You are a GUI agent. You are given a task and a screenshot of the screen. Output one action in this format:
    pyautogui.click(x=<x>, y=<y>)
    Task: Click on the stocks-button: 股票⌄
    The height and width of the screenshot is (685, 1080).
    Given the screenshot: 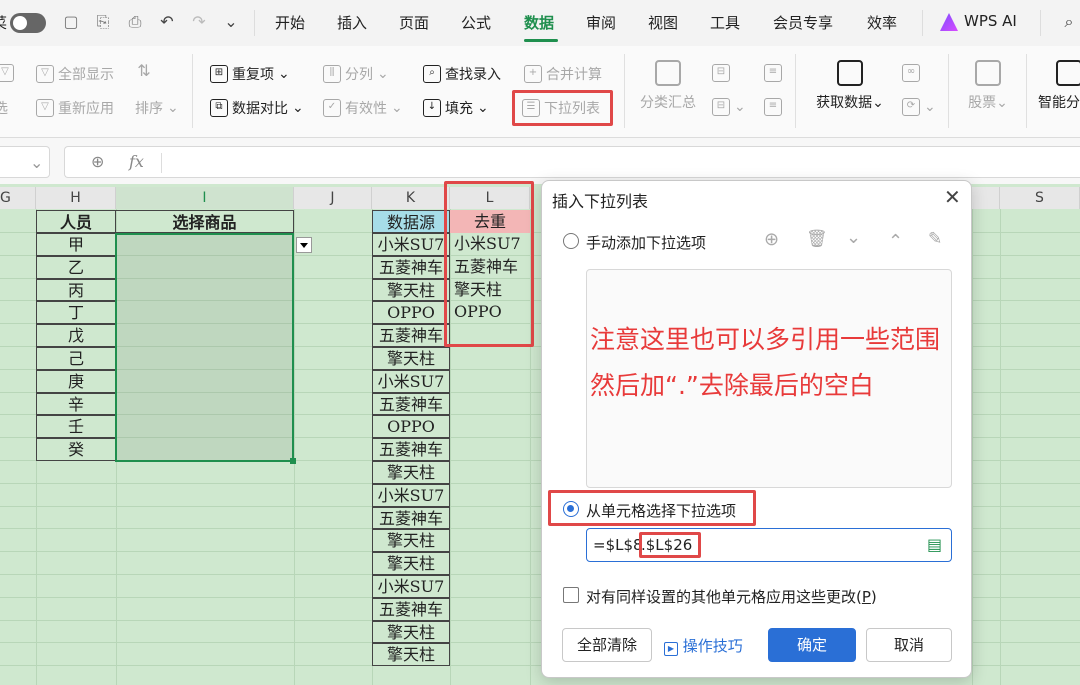 What is the action you would take?
    pyautogui.click(x=988, y=86)
    